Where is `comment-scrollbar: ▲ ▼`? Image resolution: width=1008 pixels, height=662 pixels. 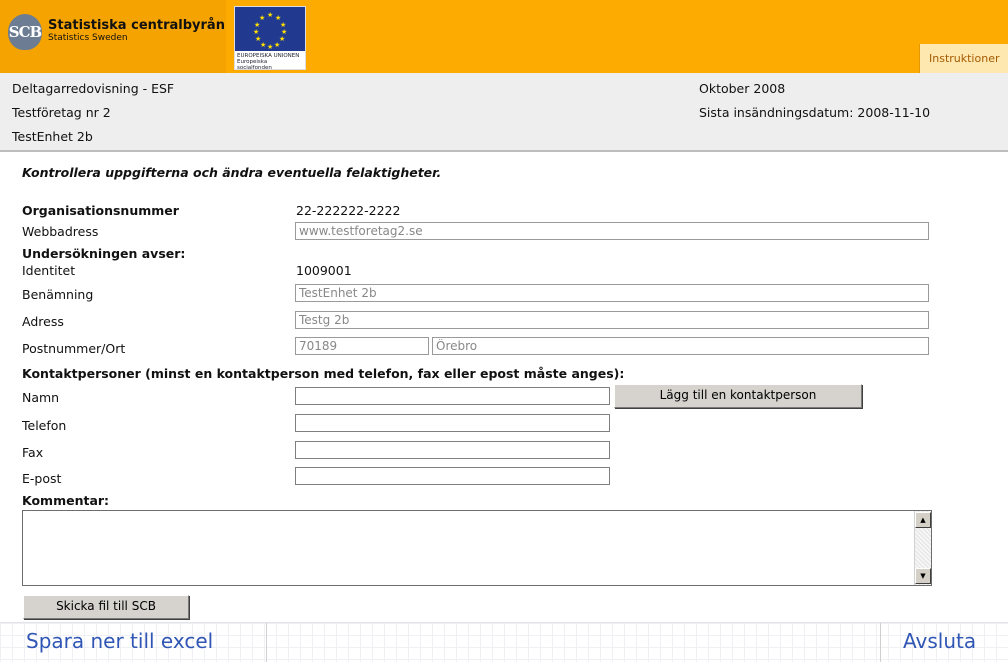
comment-scrollbar: ▲ ▼ is located at coordinates (922, 548).